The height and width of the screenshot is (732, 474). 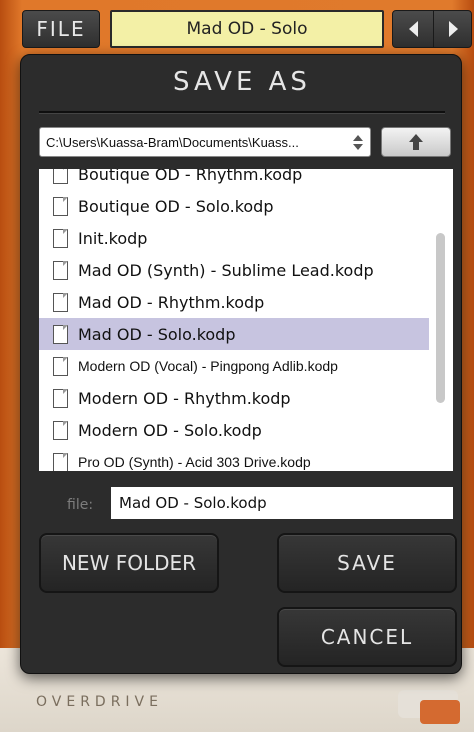 I want to click on next-preset-button, so click(x=453, y=29).